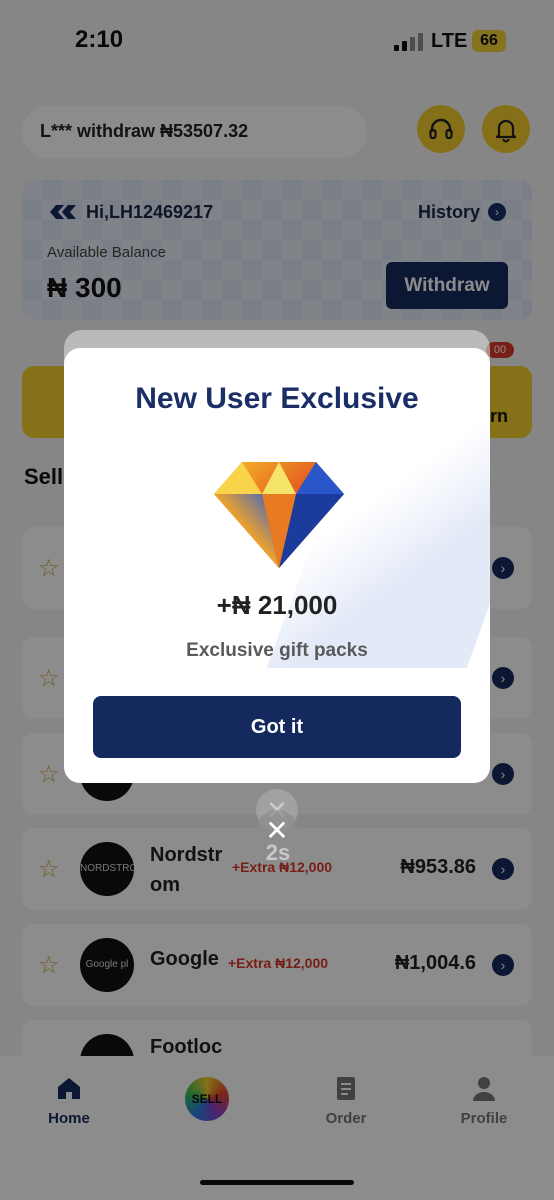 The width and height of the screenshot is (554, 1200). Describe the element at coordinates (277, 398) in the screenshot. I see `modal-title: New User Exclusive` at that location.